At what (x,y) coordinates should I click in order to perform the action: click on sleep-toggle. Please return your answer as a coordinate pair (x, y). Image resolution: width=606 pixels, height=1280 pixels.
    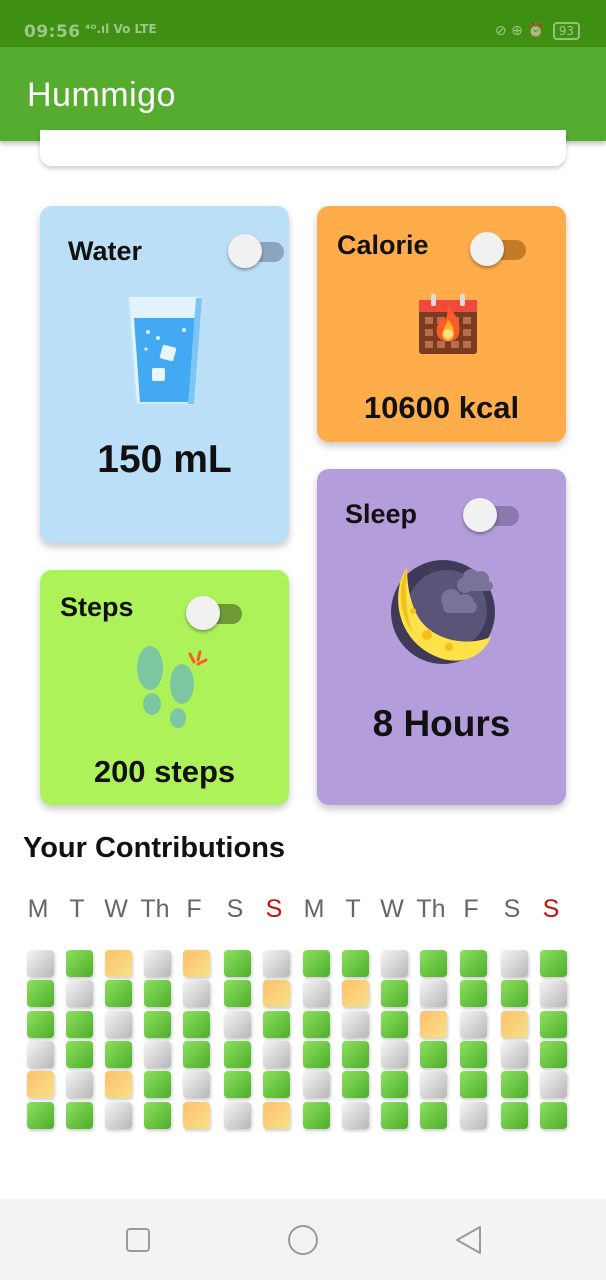
    Looking at the image, I should click on (491, 515).